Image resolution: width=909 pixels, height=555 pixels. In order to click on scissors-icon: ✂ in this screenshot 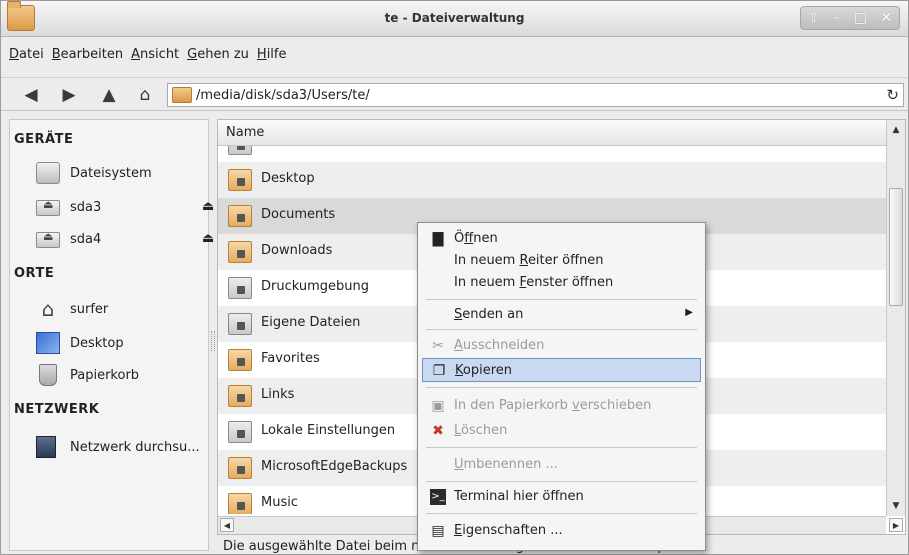, I will do `click(438, 346)`.